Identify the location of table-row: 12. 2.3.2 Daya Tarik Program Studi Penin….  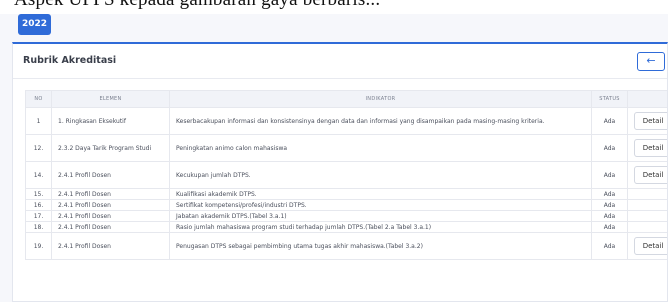
(346, 148).